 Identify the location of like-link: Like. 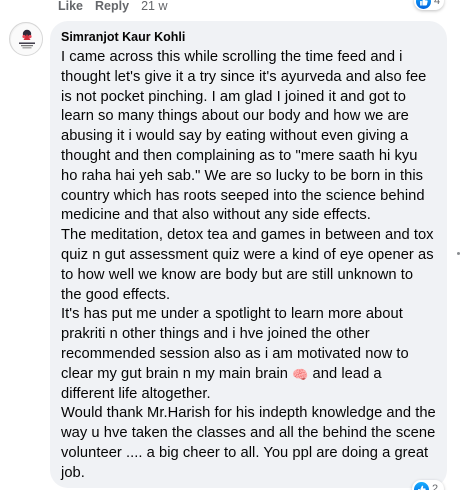
(70, 6).